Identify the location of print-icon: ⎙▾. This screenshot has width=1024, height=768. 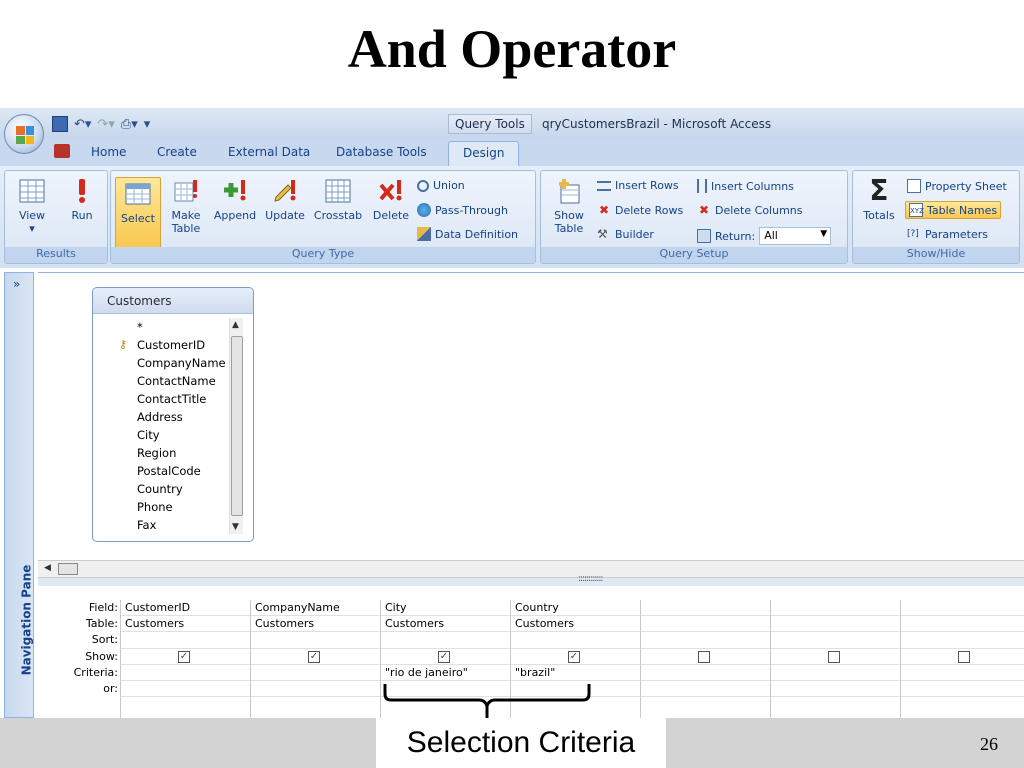
(129, 124).